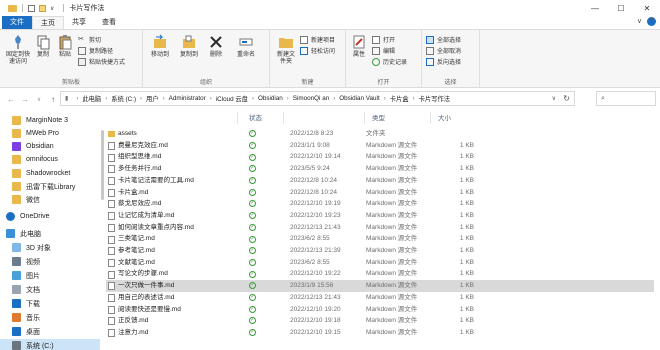 Image resolution: width=660 pixels, height=350 pixels. Describe the element at coordinates (389, 61) in the screenshot. I see `history-button: 历史记录` at that location.